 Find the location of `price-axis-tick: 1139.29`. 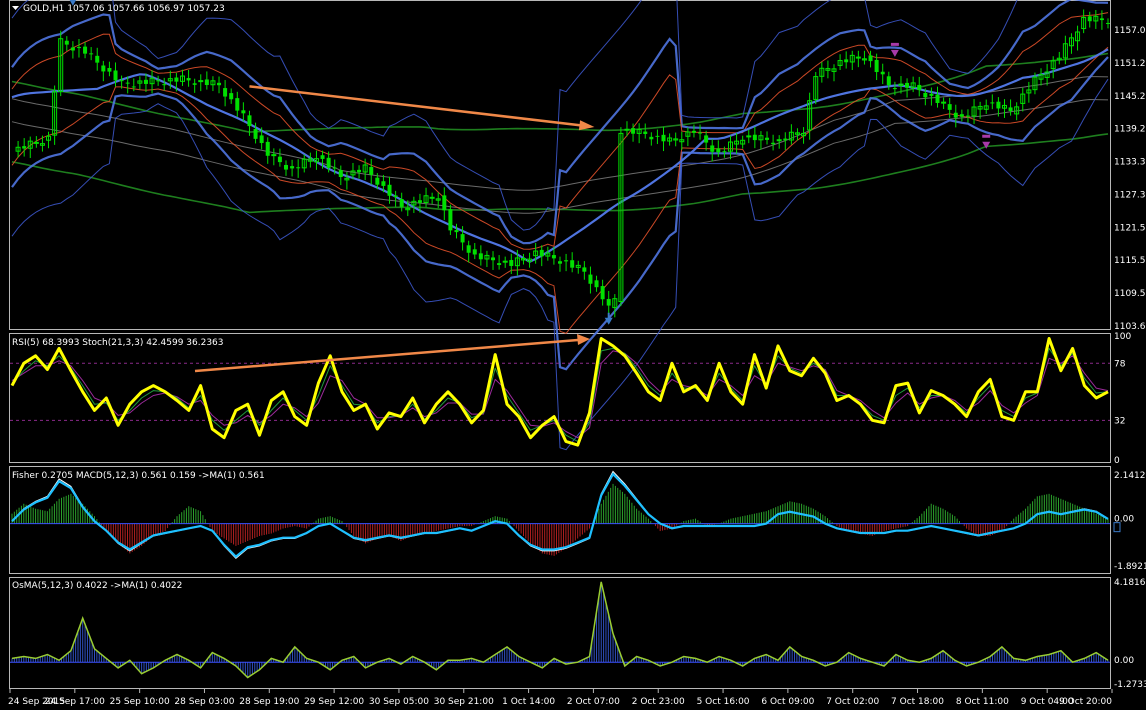

price-axis-tick: 1139.29 is located at coordinates (1130, 130).